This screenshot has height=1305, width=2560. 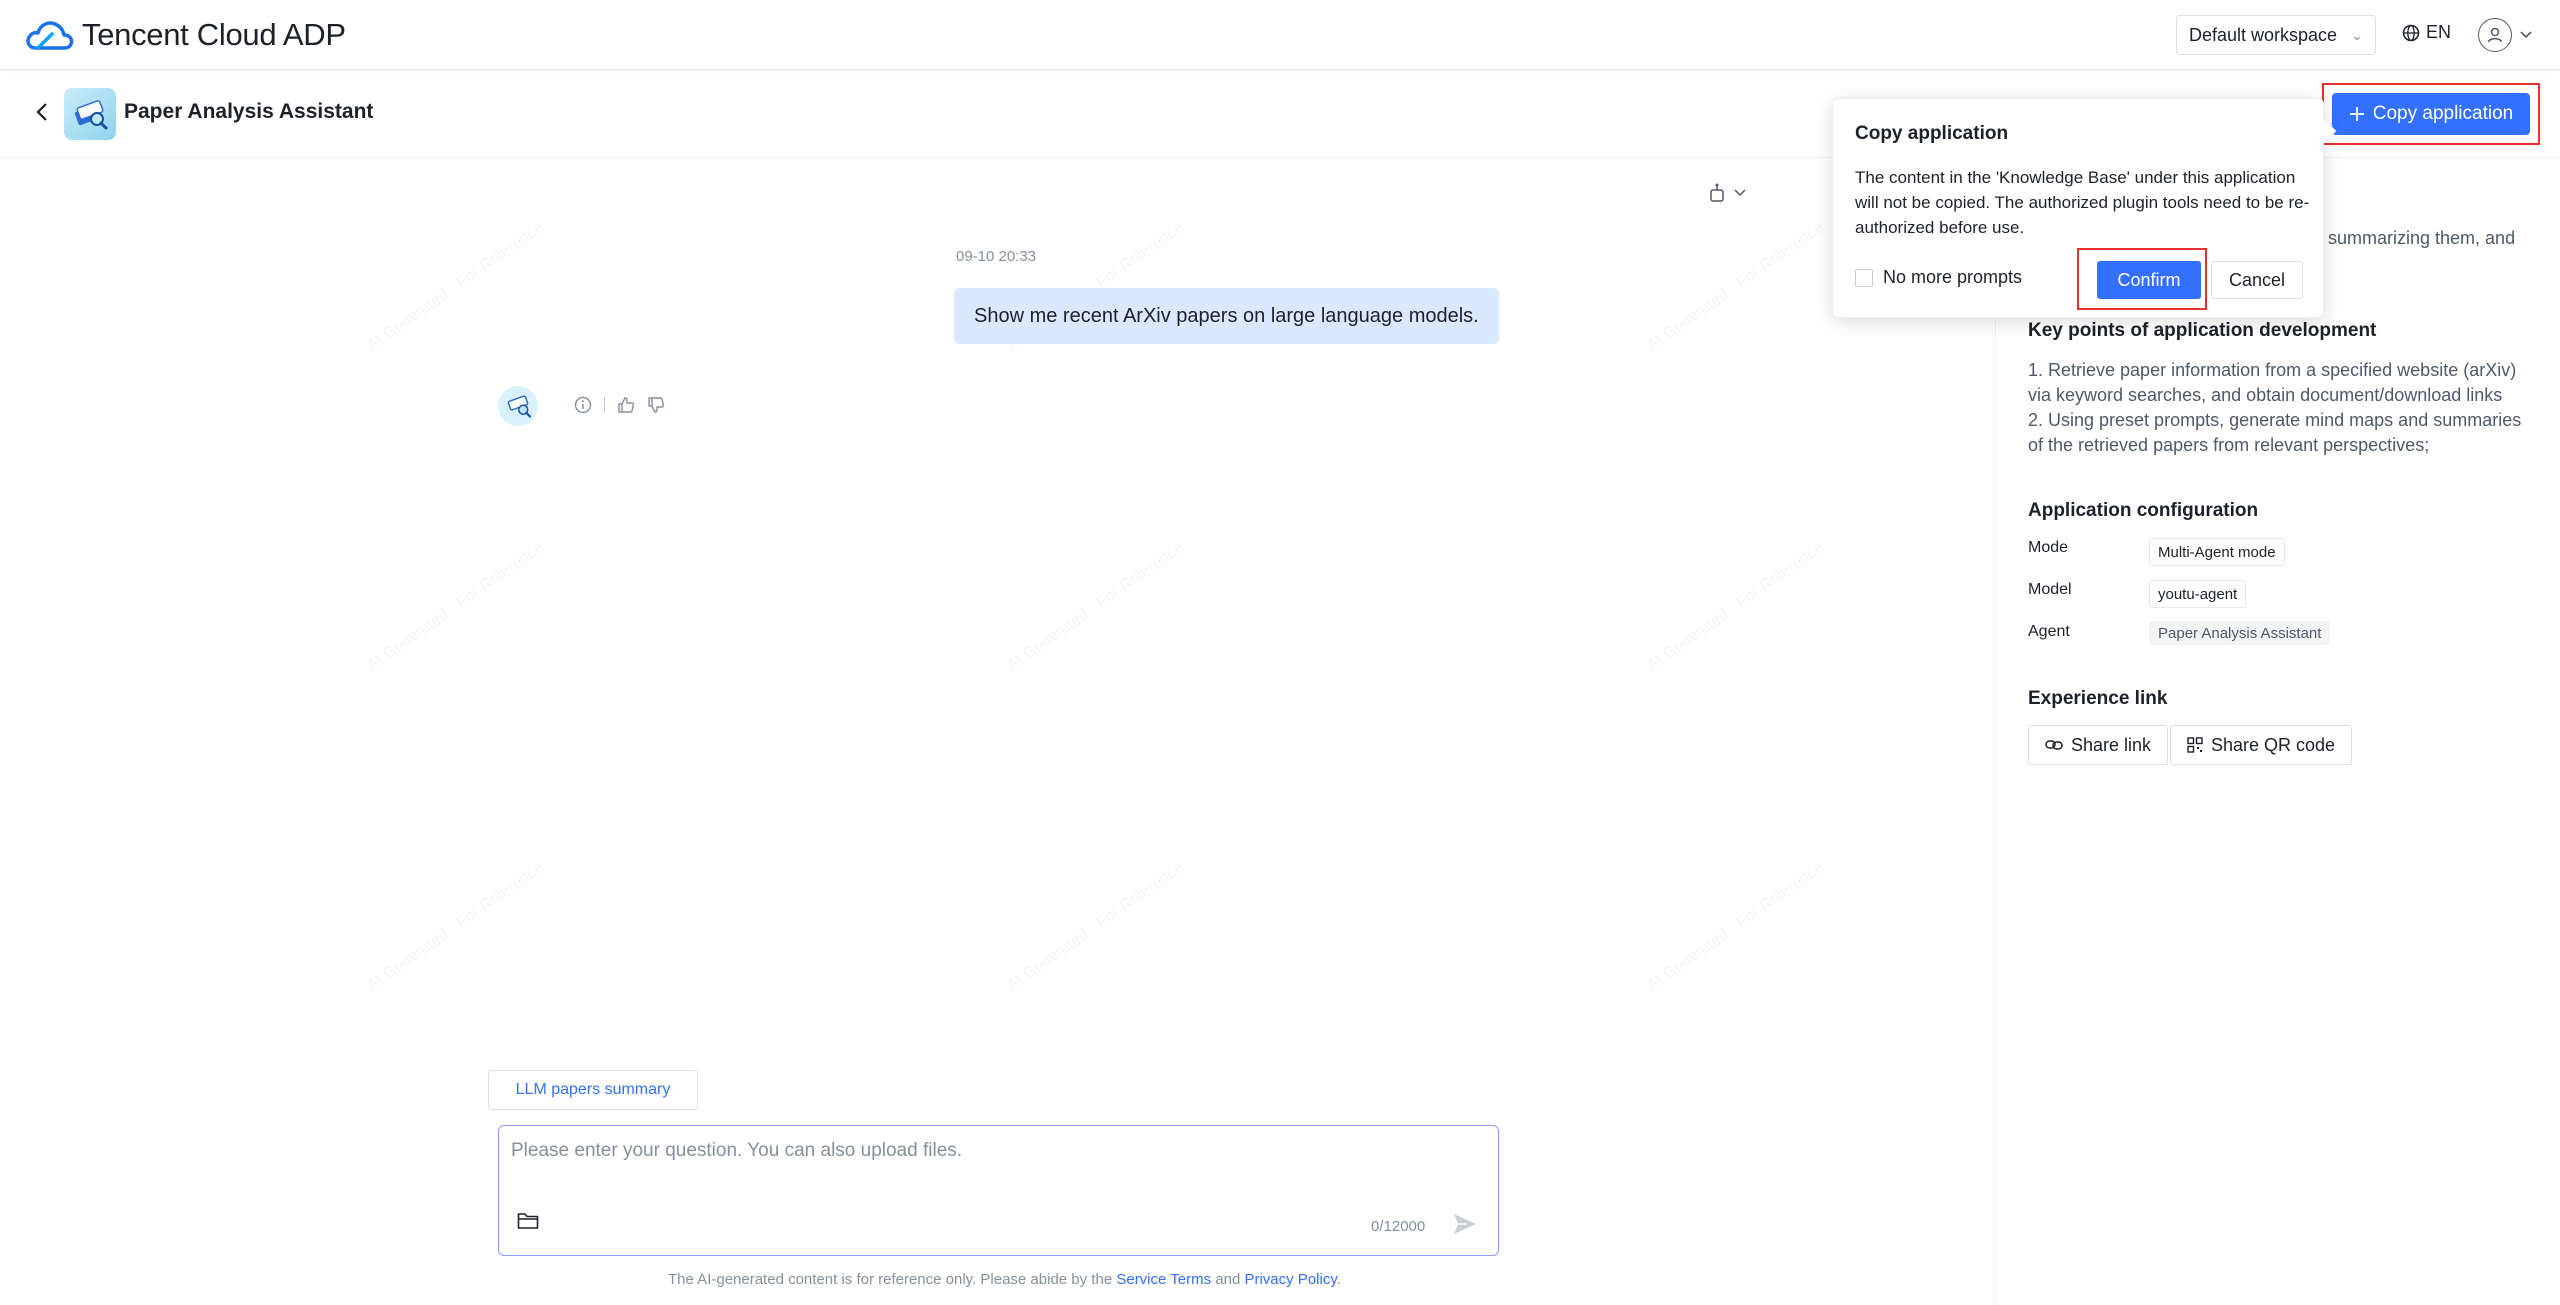 I want to click on agent-switch-dropdown, so click(x=1727, y=193).